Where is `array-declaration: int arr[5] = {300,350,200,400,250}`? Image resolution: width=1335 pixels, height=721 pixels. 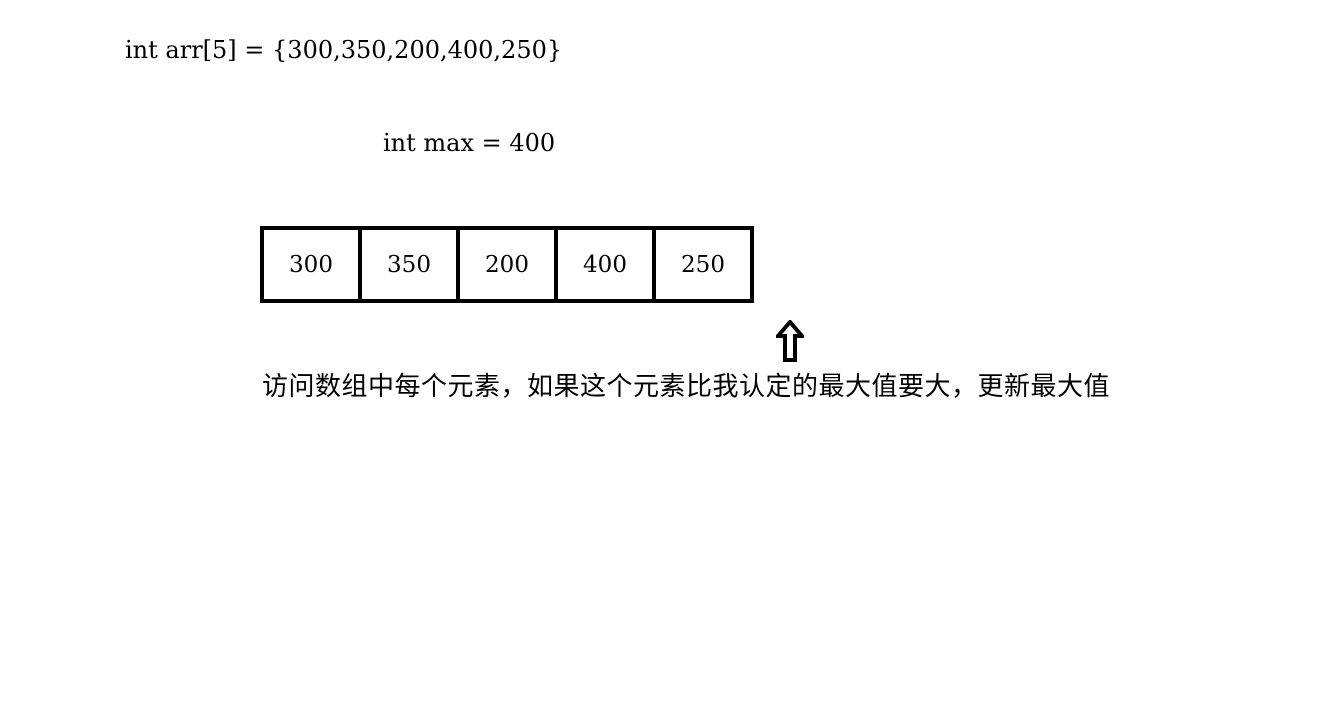
array-declaration: int arr[5] = {300,350,200,400,250} is located at coordinates (344, 50).